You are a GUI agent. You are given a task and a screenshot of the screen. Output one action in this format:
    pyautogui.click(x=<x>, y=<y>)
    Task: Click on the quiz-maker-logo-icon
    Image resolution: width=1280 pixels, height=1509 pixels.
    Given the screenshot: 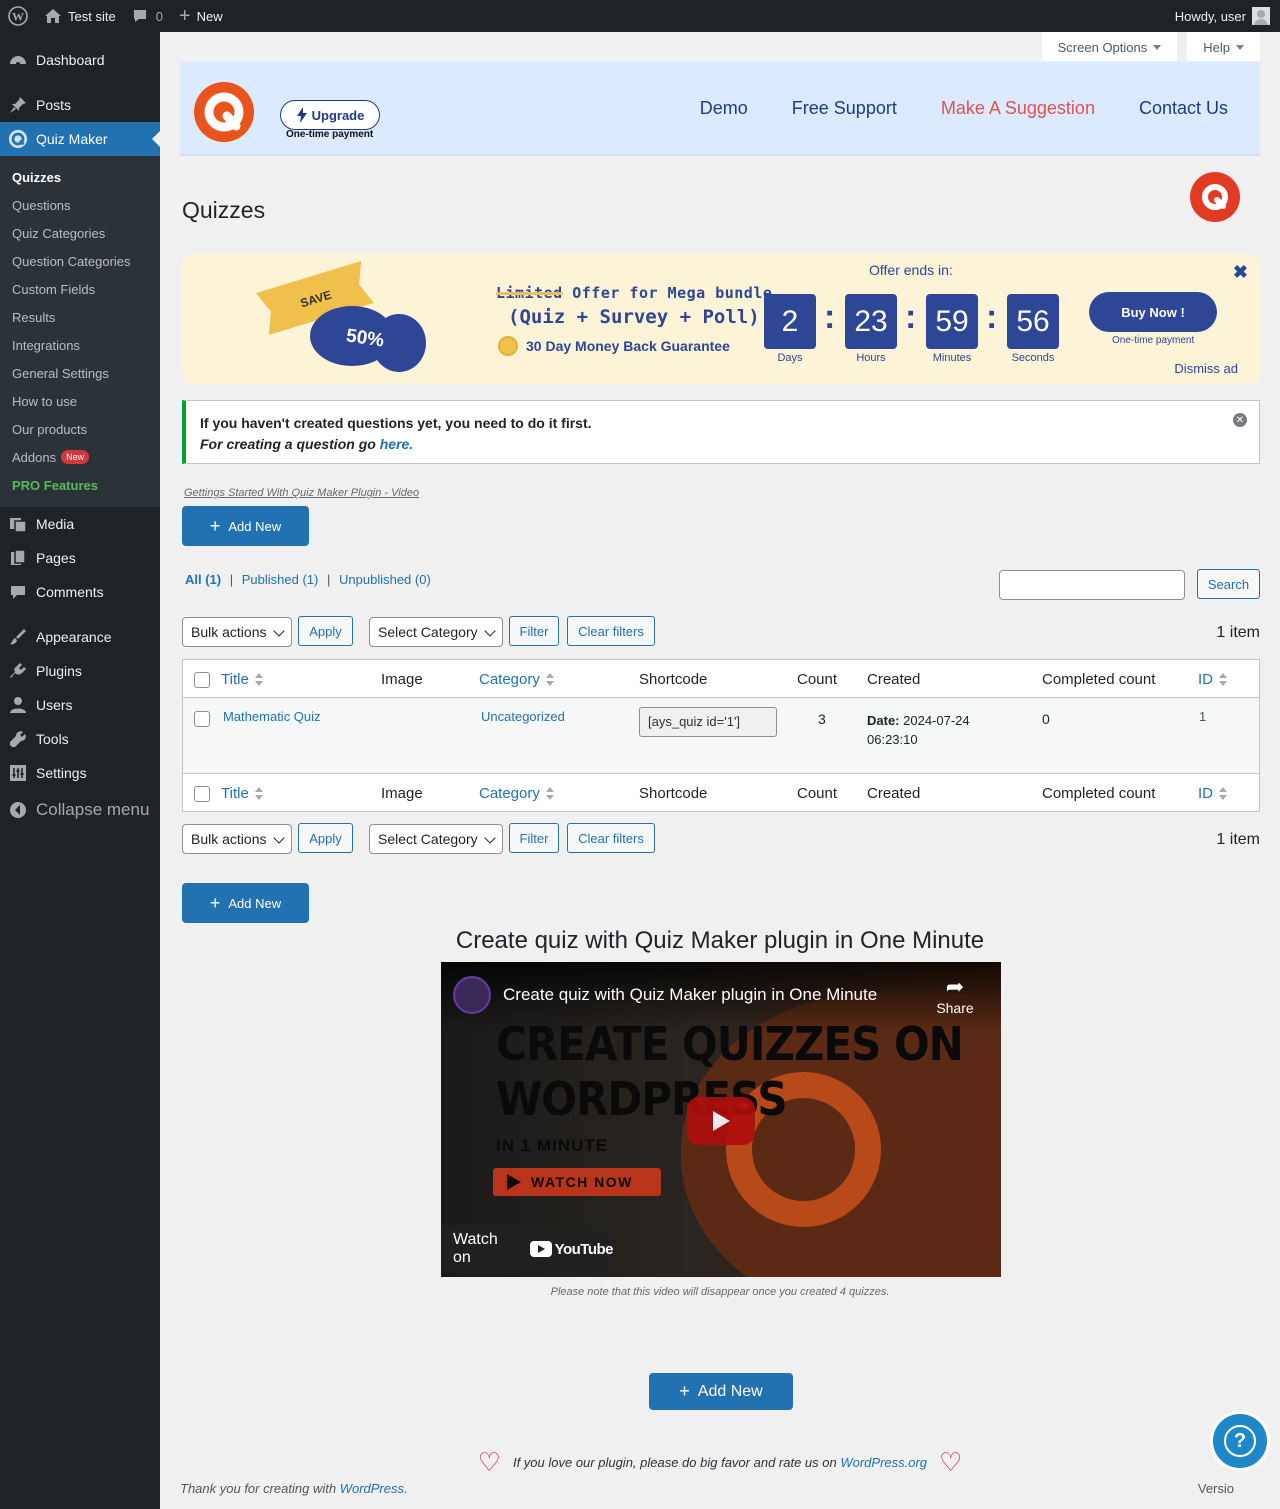 What is the action you would take?
    pyautogui.click(x=224, y=112)
    